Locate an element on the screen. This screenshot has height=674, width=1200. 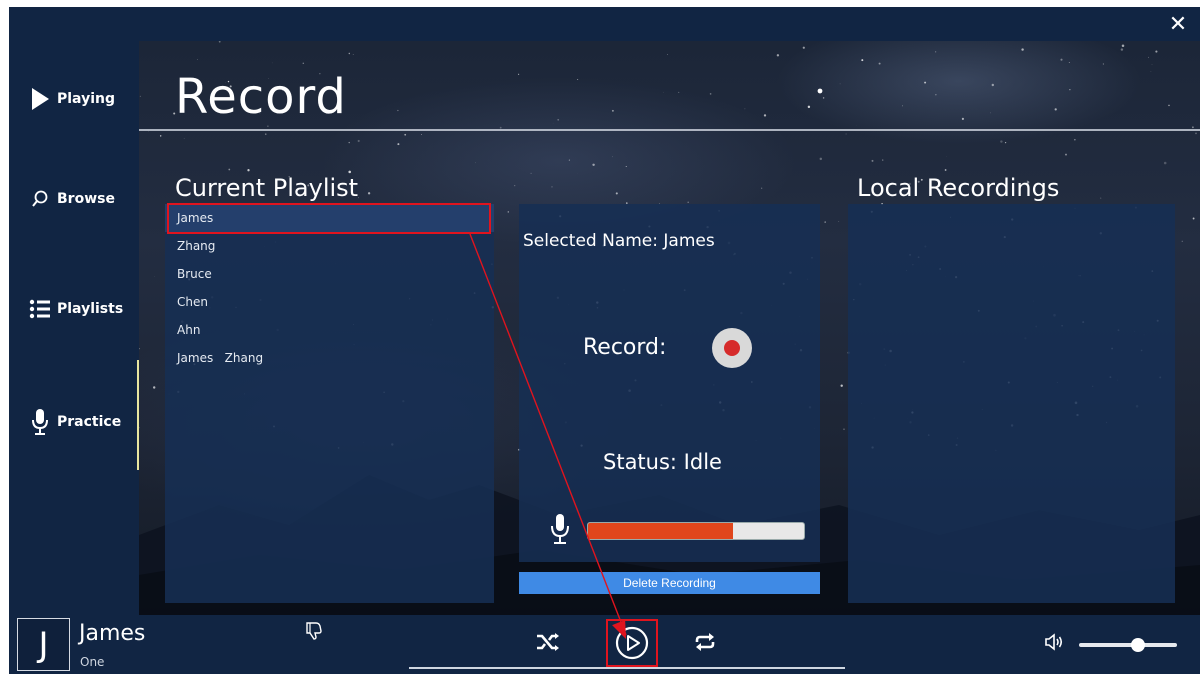
sidebar-item-practice: Practice is located at coordinates (75, 422).